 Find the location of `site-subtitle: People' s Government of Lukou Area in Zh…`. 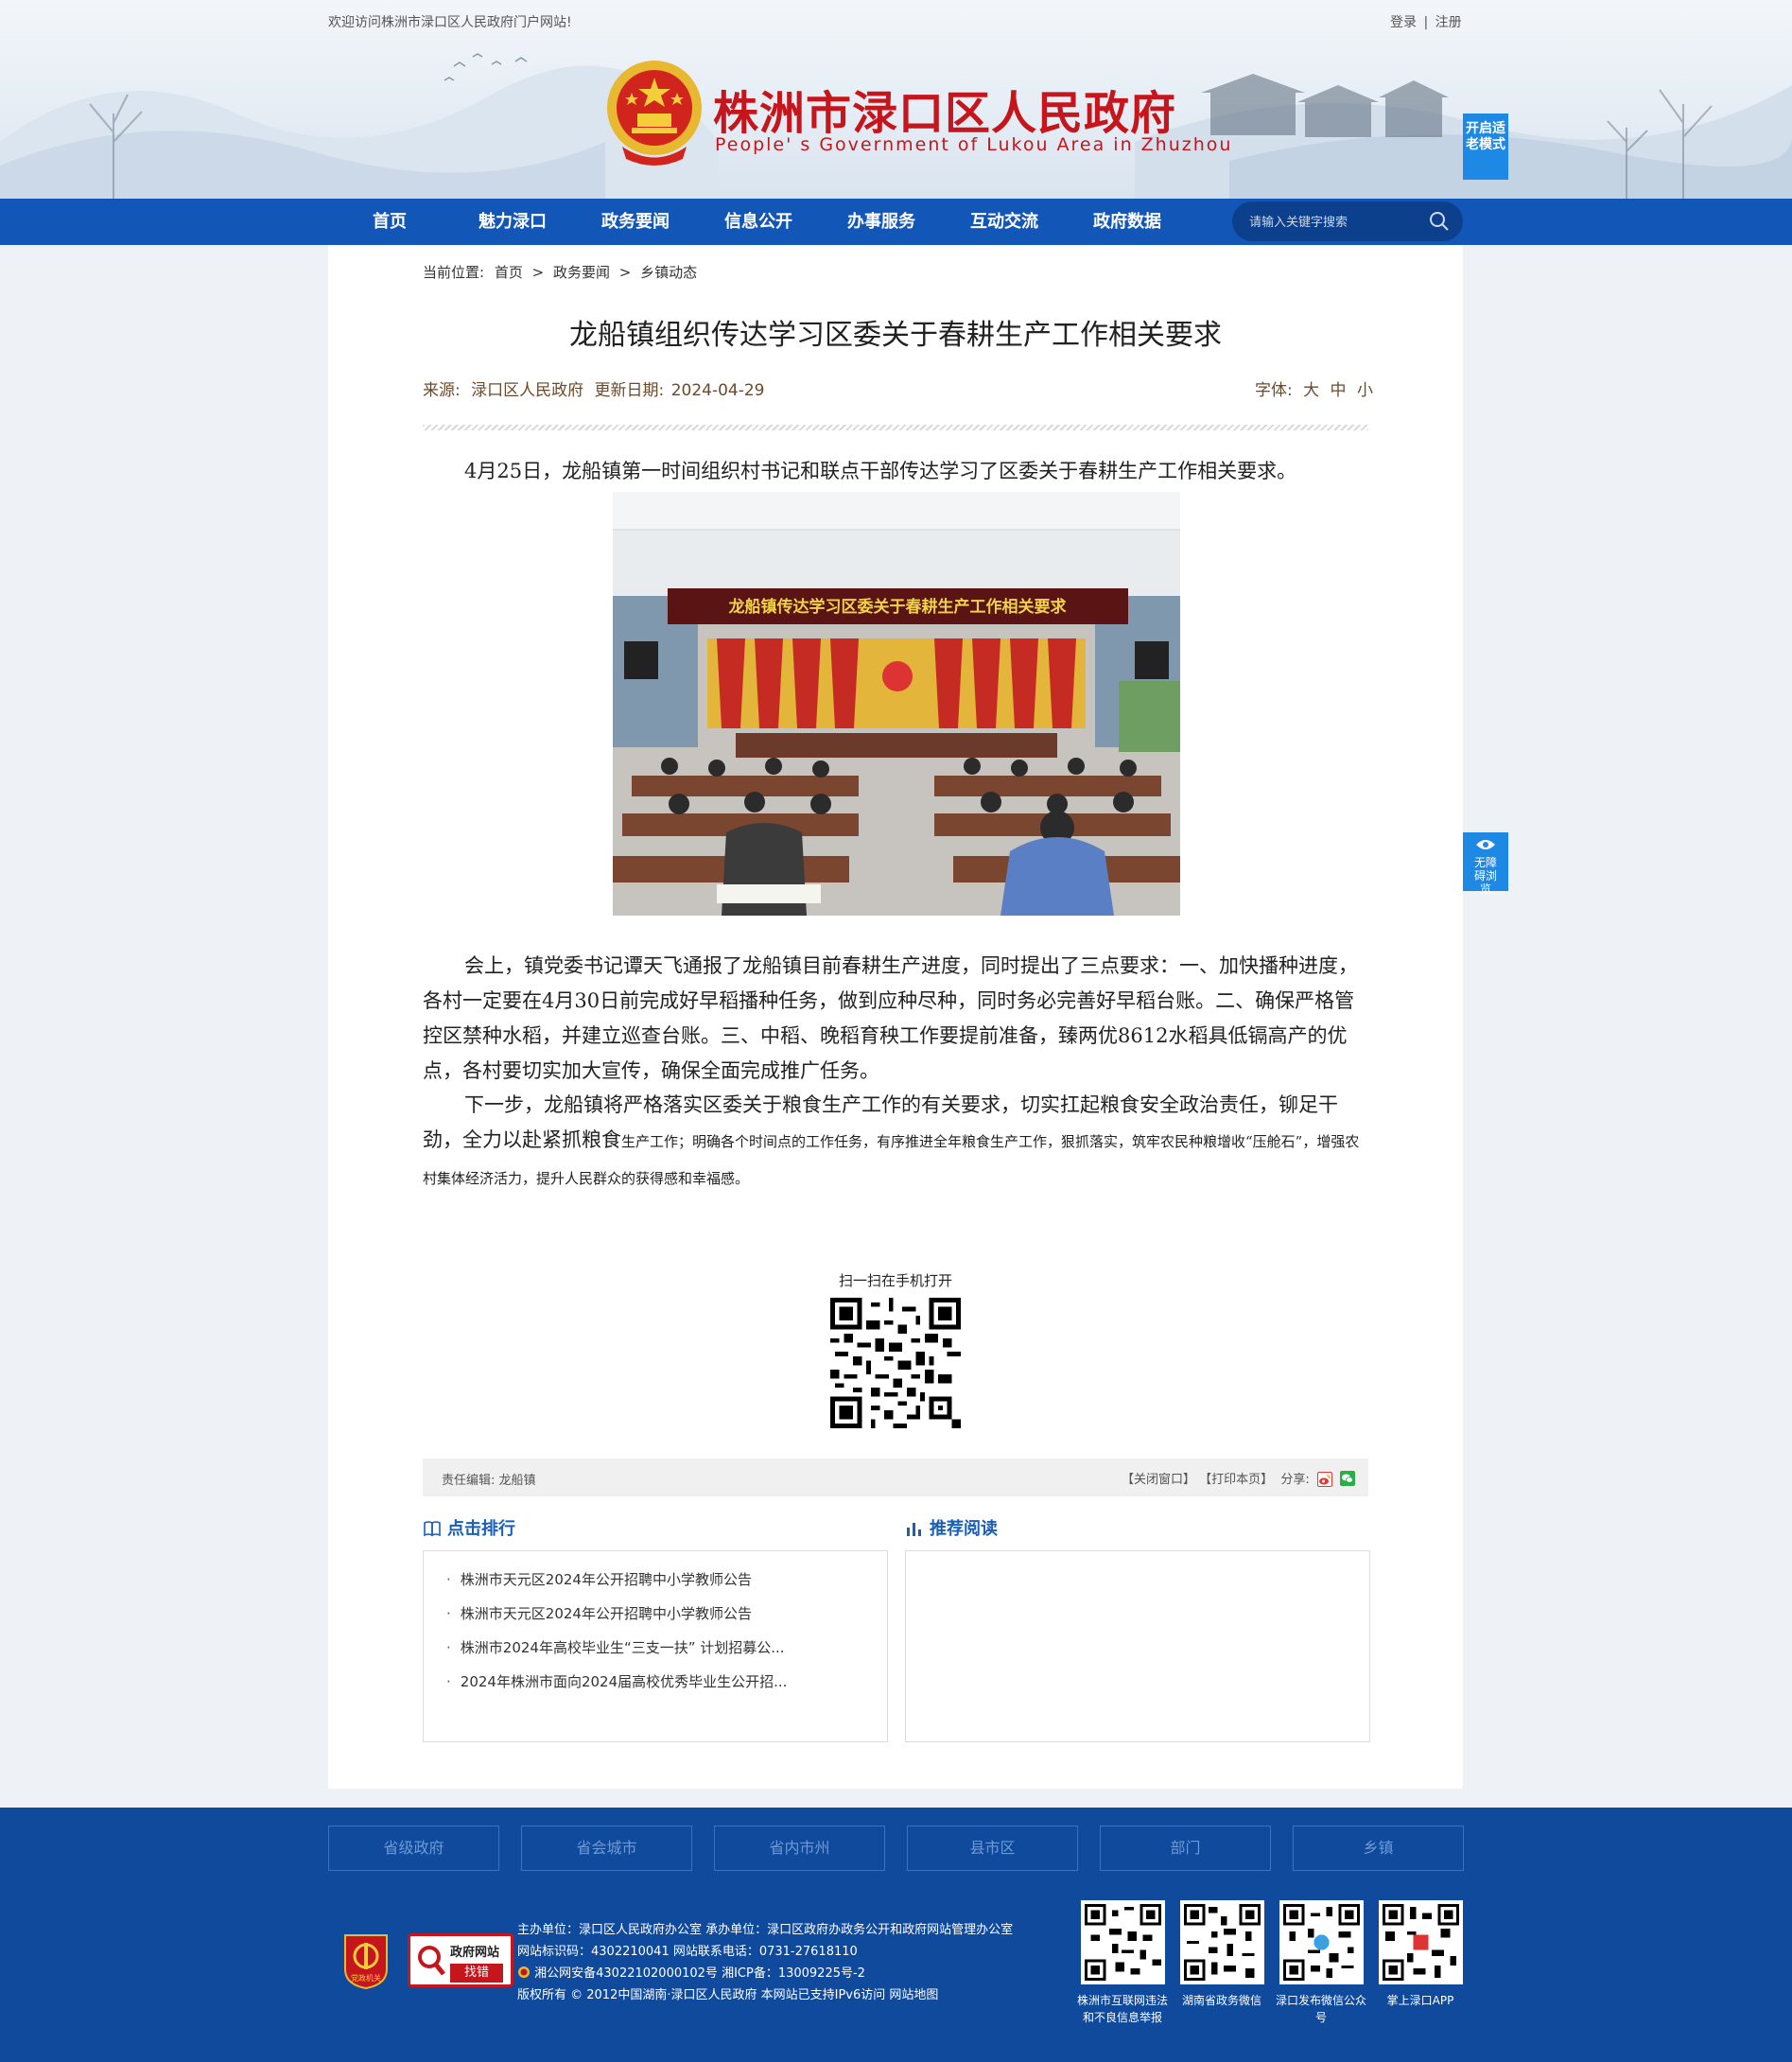

site-subtitle: People' s Government of Lukou Area in Zh… is located at coordinates (974, 144).